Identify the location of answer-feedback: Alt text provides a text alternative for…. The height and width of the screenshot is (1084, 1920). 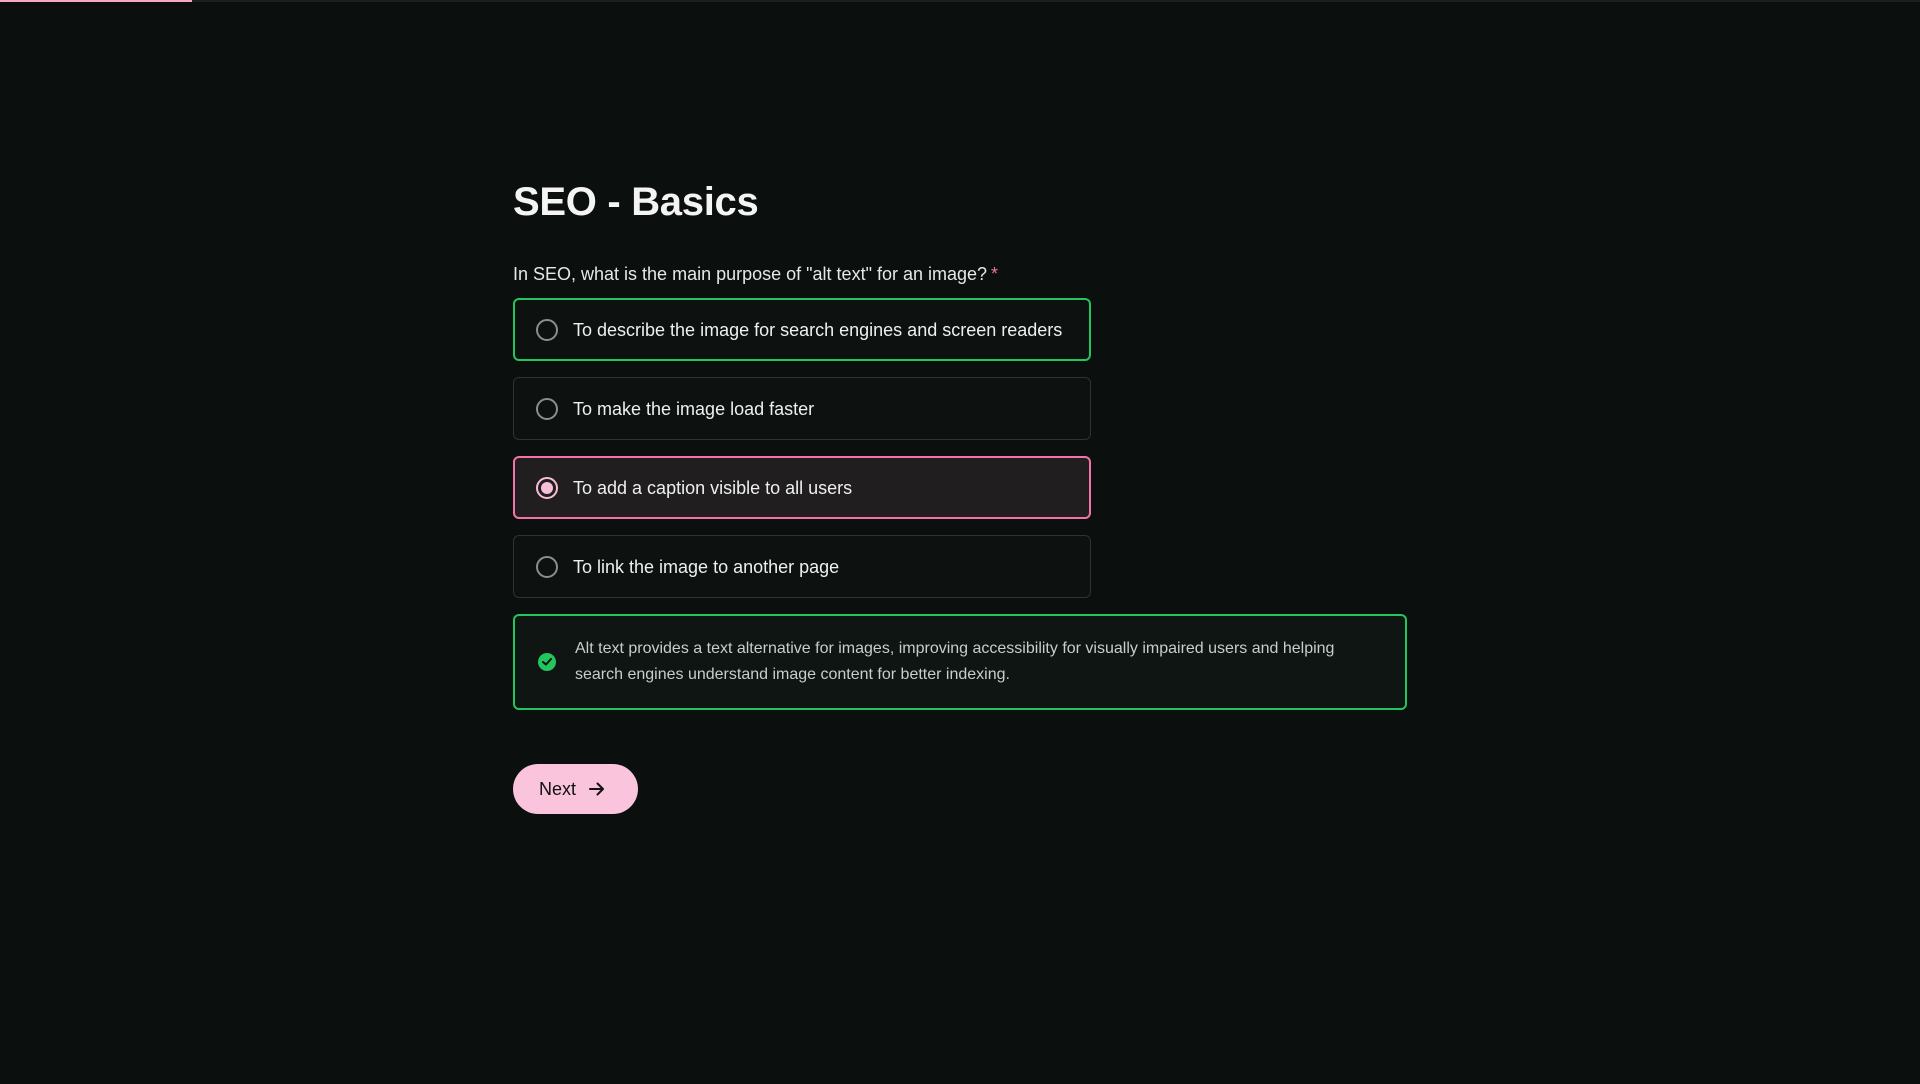
(960, 662).